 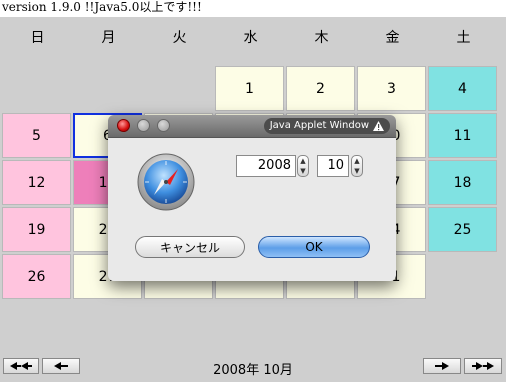 I want to click on double-right-arrow-icon, so click(x=483, y=366).